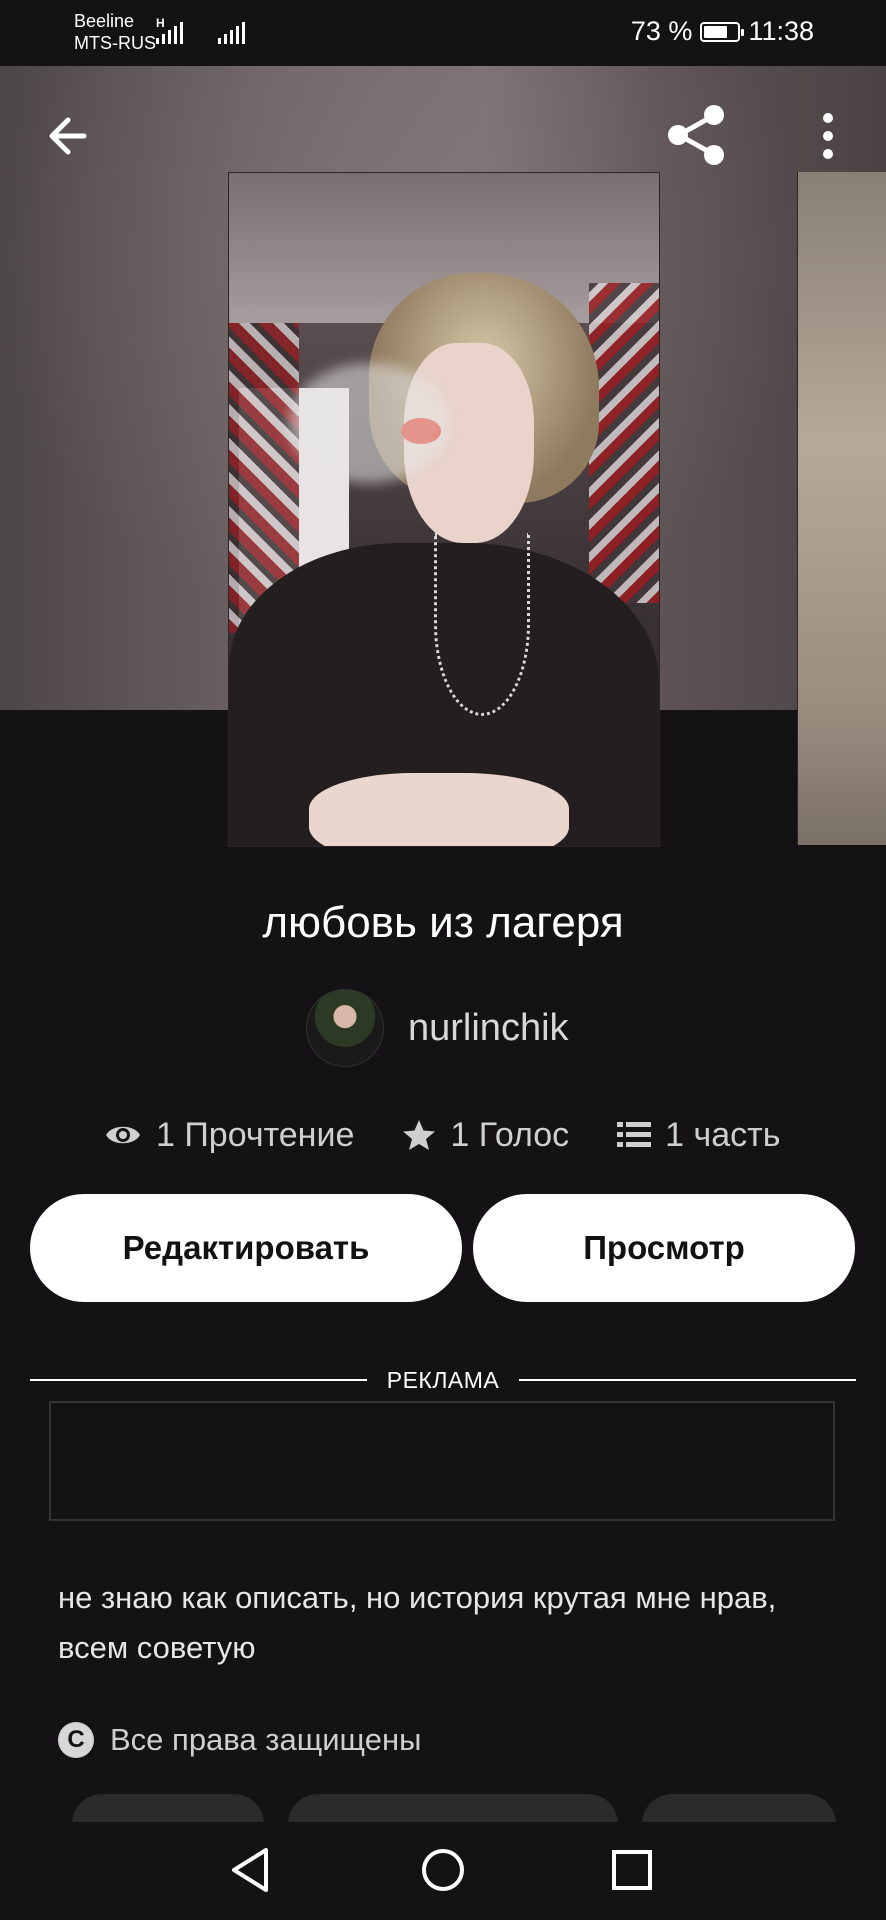 The width and height of the screenshot is (886, 1920). What do you see at coordinates (488, 1028) in the screenshot?
I see `author-name: nurlinchik` at bounding box center [488, 1028].